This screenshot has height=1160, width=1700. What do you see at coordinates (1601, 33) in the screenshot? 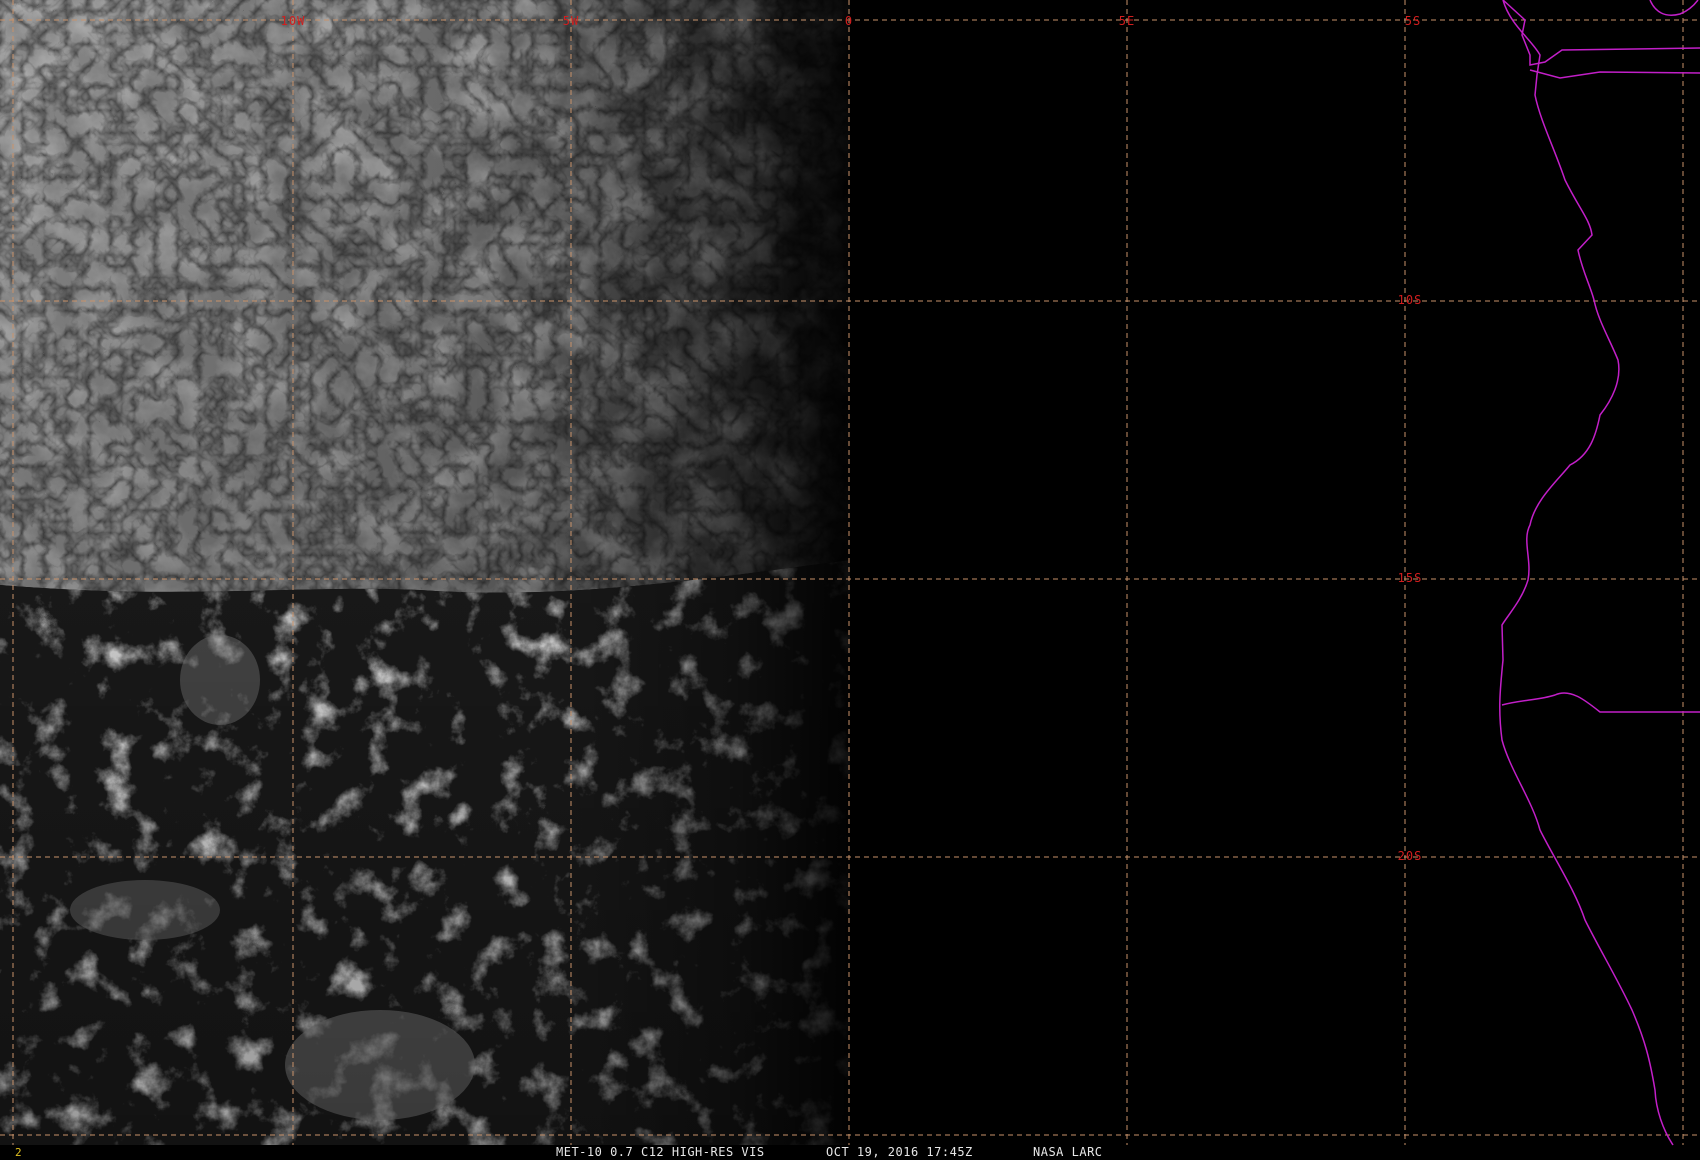
I see `country-border-north` at bounding box center [1601, 33].